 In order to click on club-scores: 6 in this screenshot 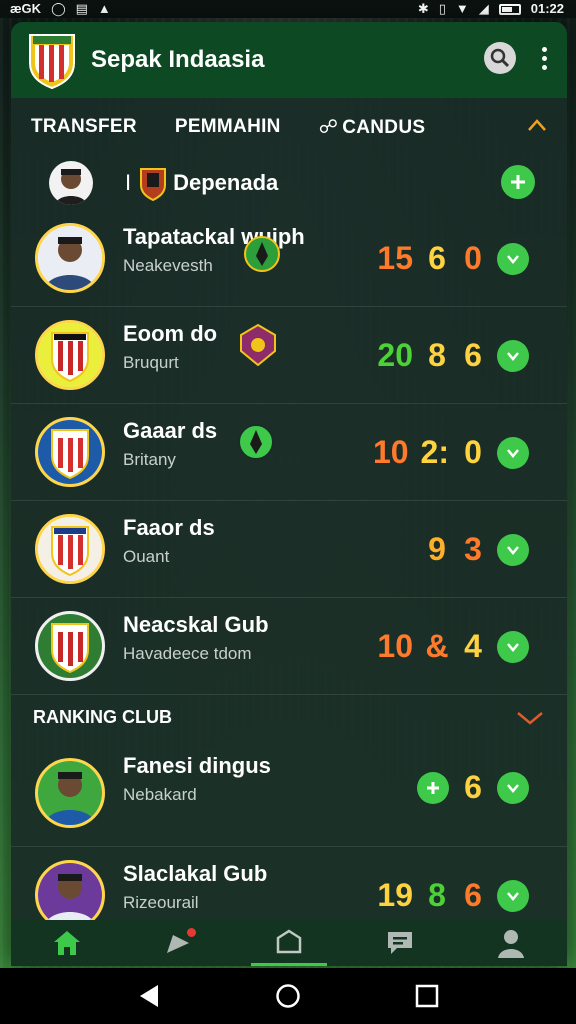, I will do `click(473, 787)`.